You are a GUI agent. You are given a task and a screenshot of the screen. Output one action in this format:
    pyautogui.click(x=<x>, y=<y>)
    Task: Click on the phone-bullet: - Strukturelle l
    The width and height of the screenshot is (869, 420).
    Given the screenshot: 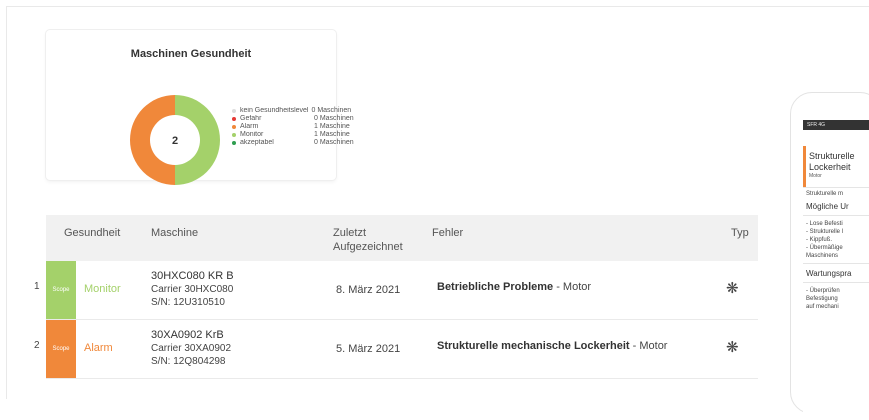 What is the action you would take?
    pyautogui.click(x=825, y=232)
    